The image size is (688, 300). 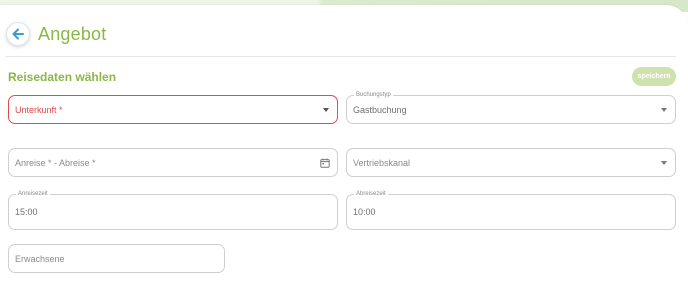 I want to click on unterkunft-select: Unterkunft *, so click(x=173, y=109).